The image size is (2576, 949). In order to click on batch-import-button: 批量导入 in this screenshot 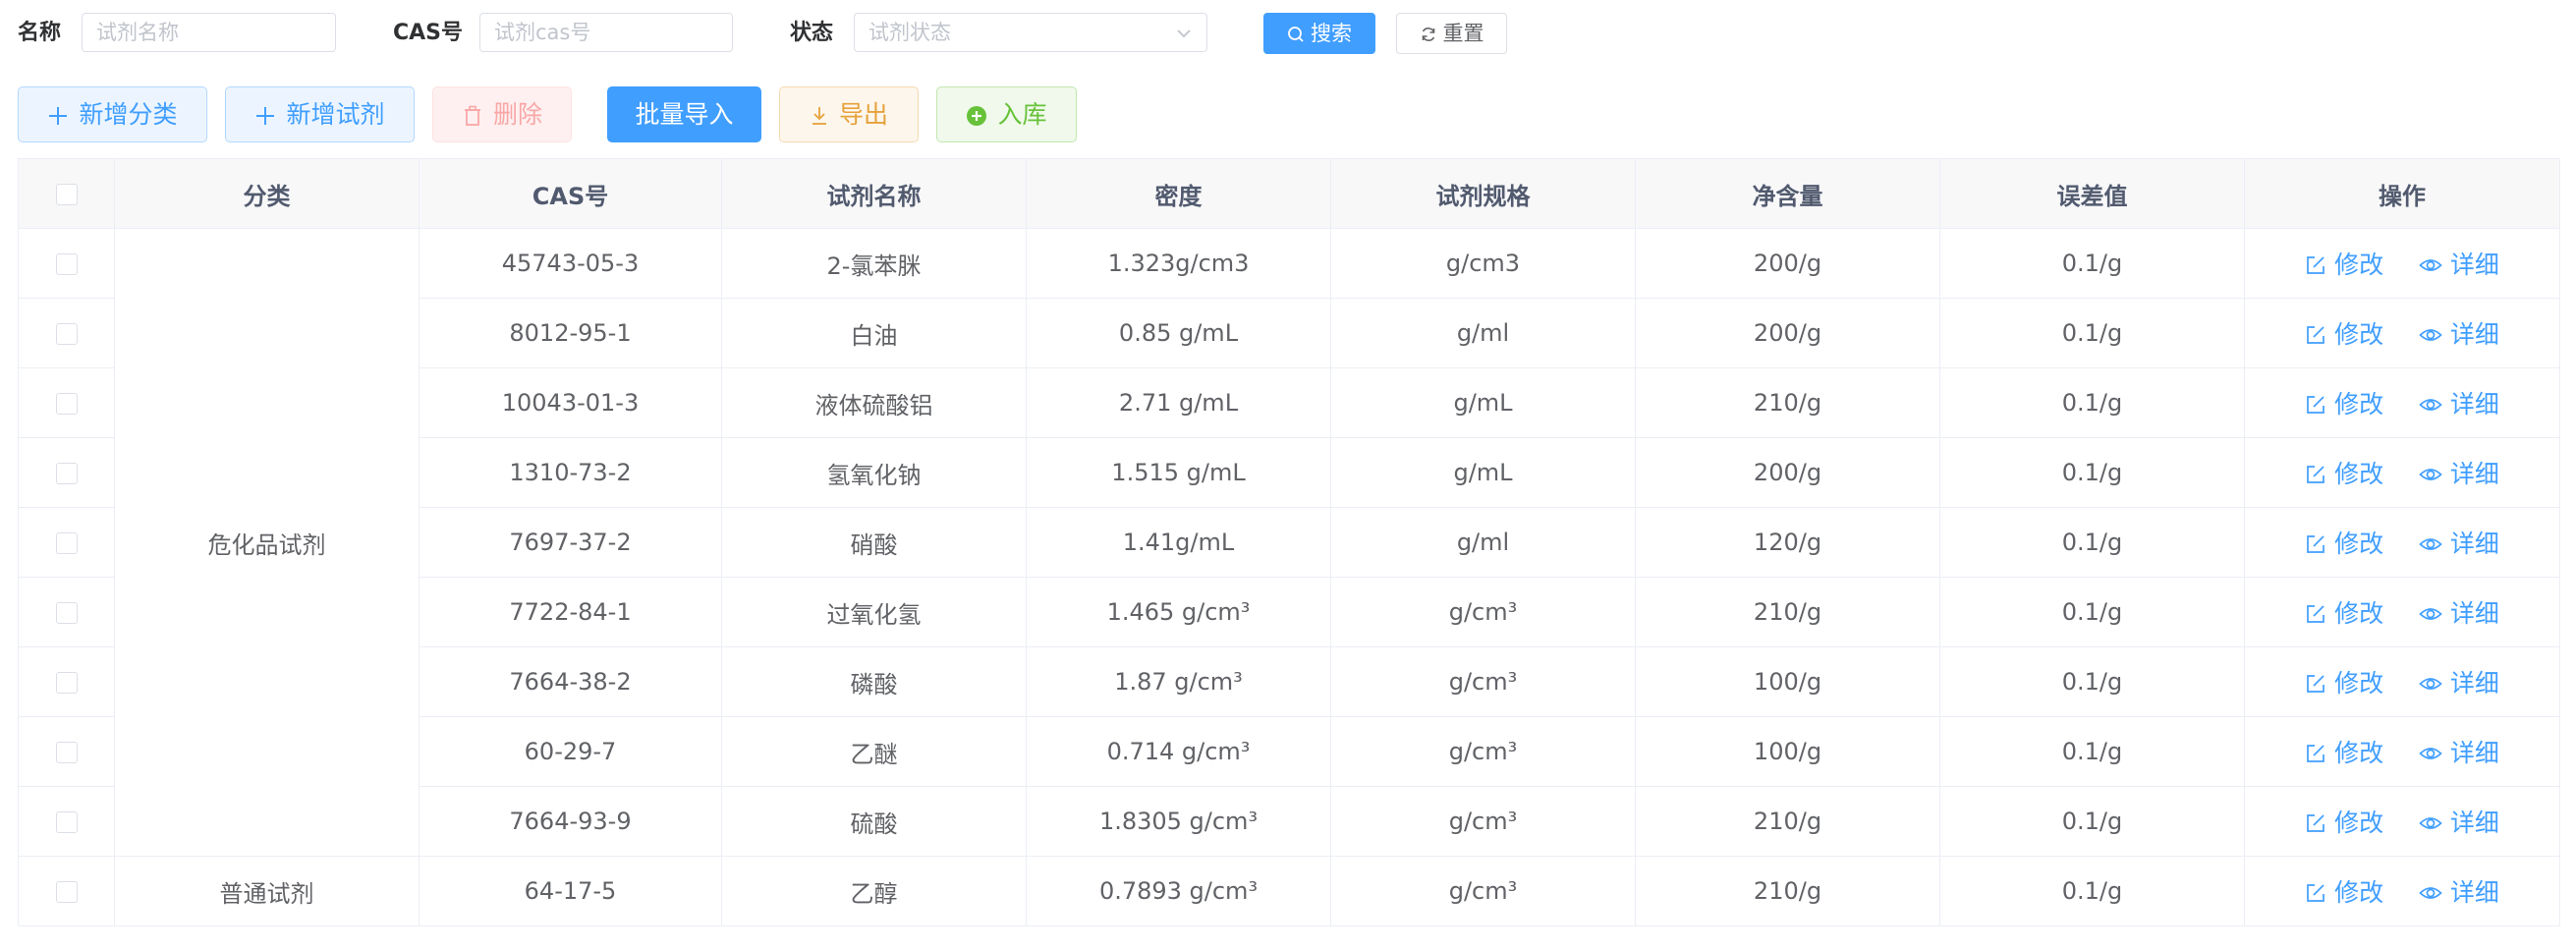, I will do `click(684, 114)`.